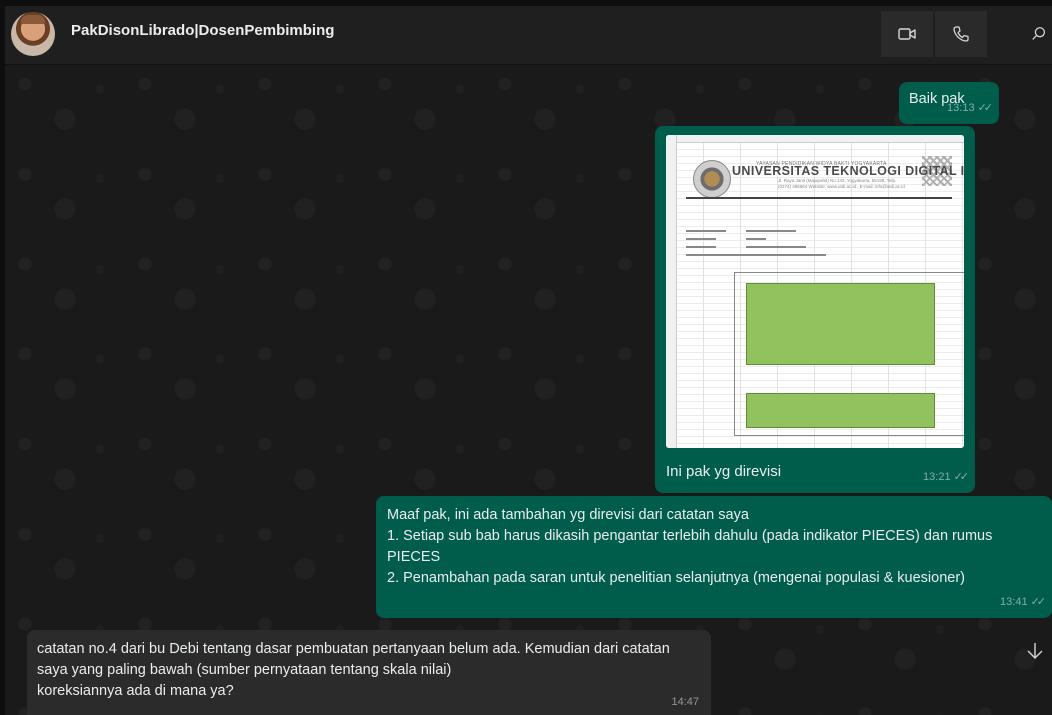  What do you see at coordinates (712, 179) in the screenshot?
I see `university-logo-icon` at bounding box center [712, 179].